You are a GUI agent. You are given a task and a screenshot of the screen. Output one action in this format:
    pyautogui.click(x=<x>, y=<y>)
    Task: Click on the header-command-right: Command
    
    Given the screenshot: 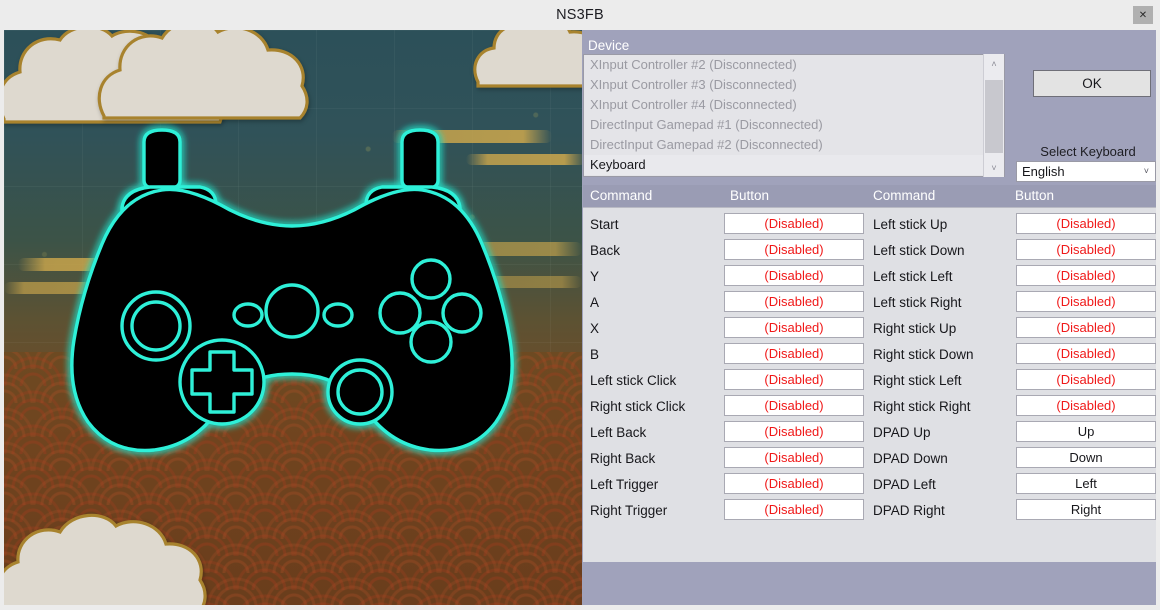 What is the action you would take?
    pyautogui.click(x=904, y=195)
    